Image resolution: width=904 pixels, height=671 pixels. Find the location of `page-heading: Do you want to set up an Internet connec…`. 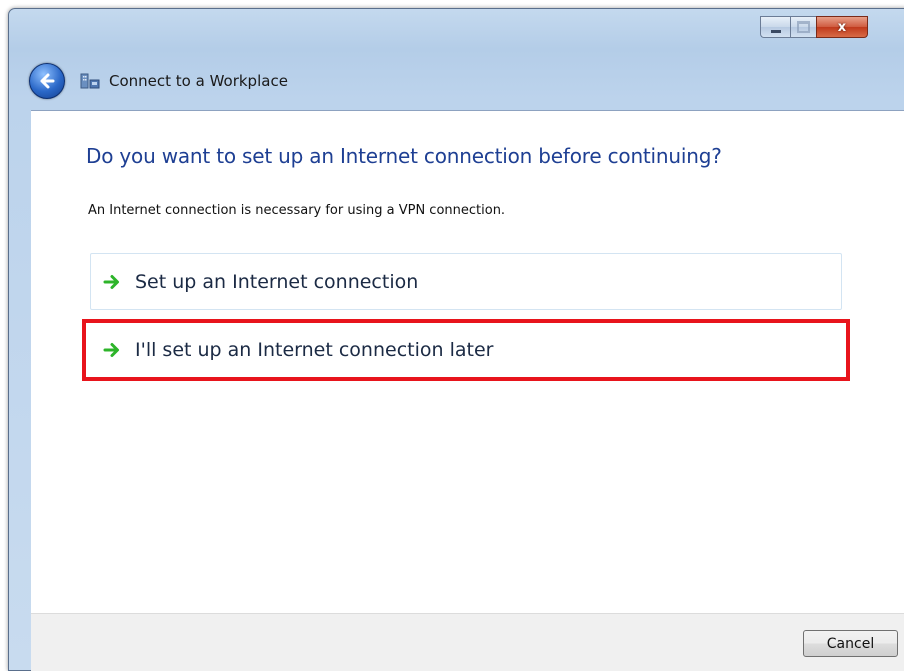

page-heading: Do you want to set up an Internet connec… is located at coordinates (404, 156).